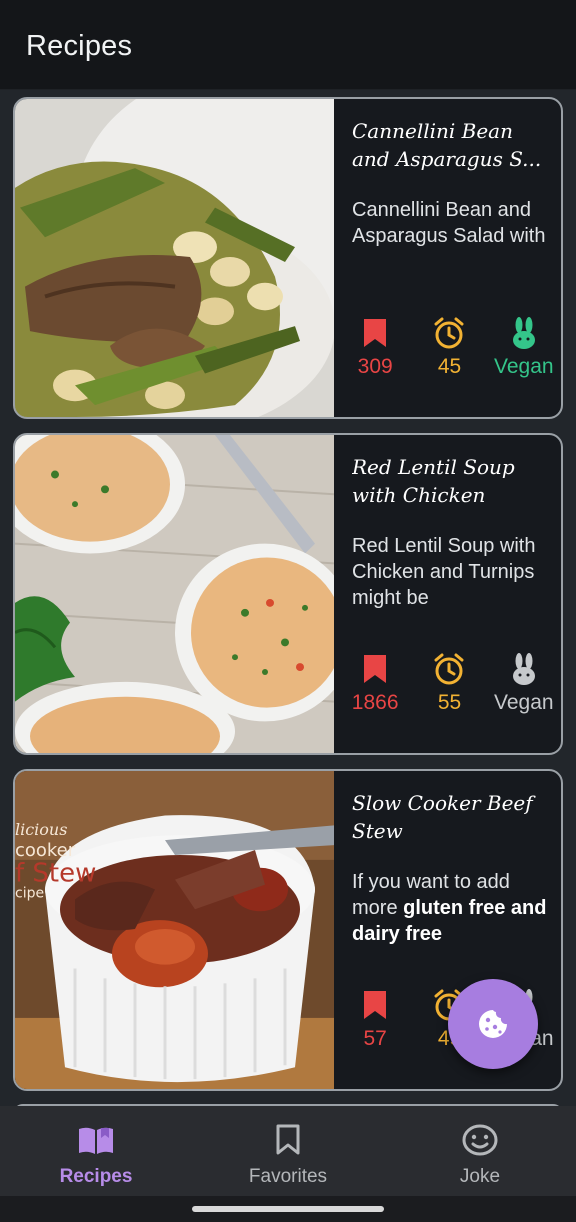  What do you see at coordinates (288, 45) in the screenshot?
I see `top-app-bar: Recipes` at bounding box center [288, 45].